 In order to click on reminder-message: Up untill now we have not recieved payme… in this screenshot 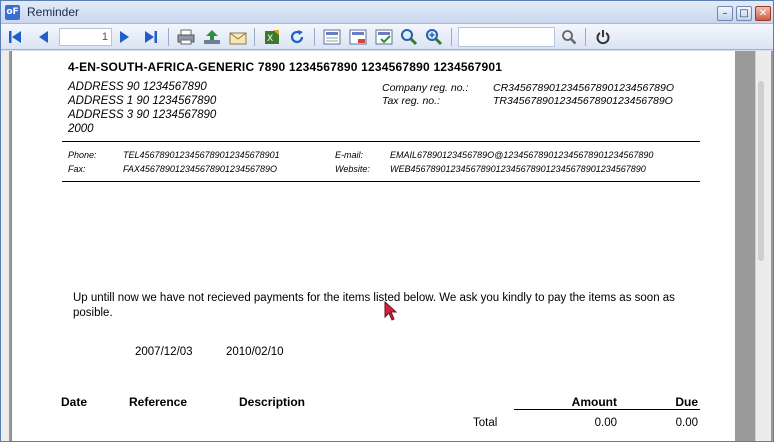, I will do `click(374, 305)`.